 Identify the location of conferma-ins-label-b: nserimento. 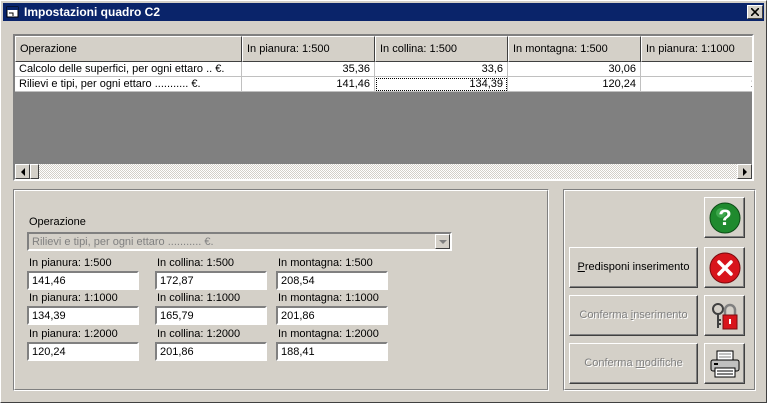
(660, 315).